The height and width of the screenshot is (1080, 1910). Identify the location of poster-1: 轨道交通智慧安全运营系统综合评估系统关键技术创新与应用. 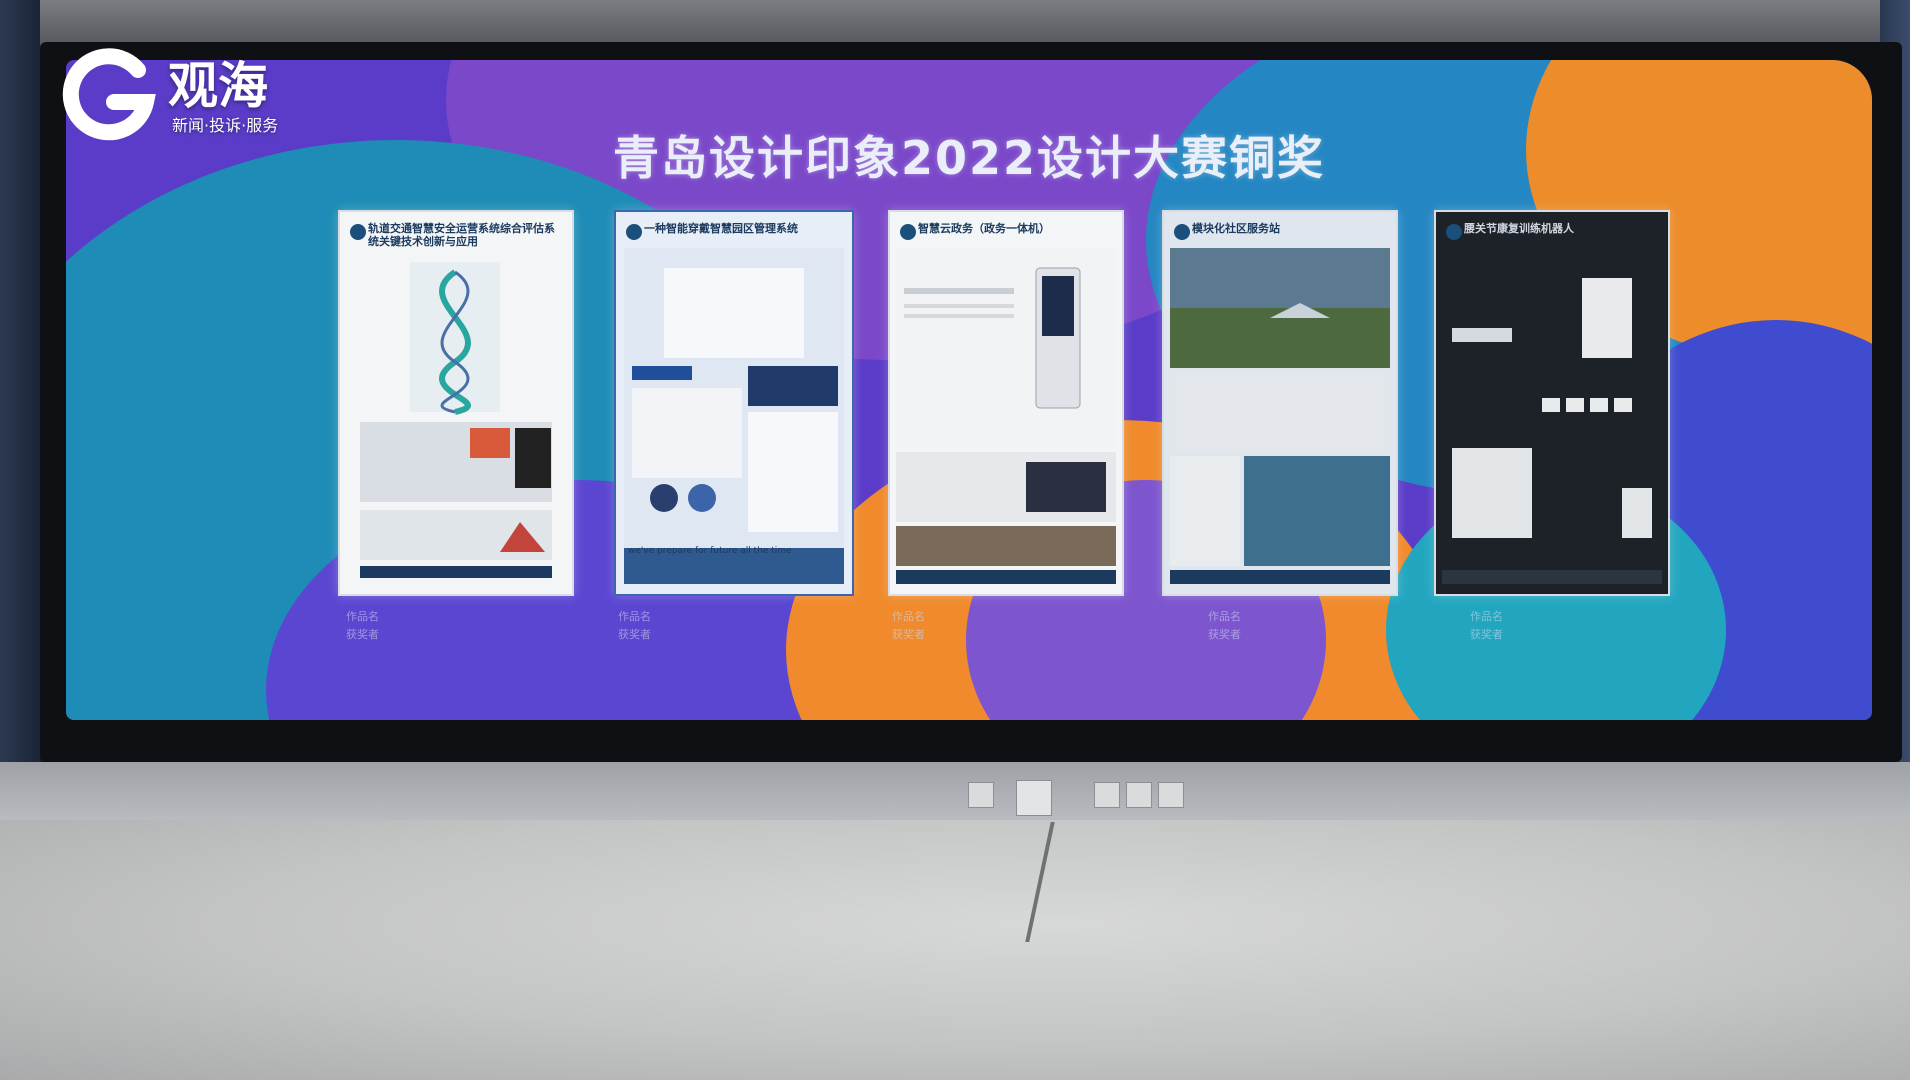
(456, 403).